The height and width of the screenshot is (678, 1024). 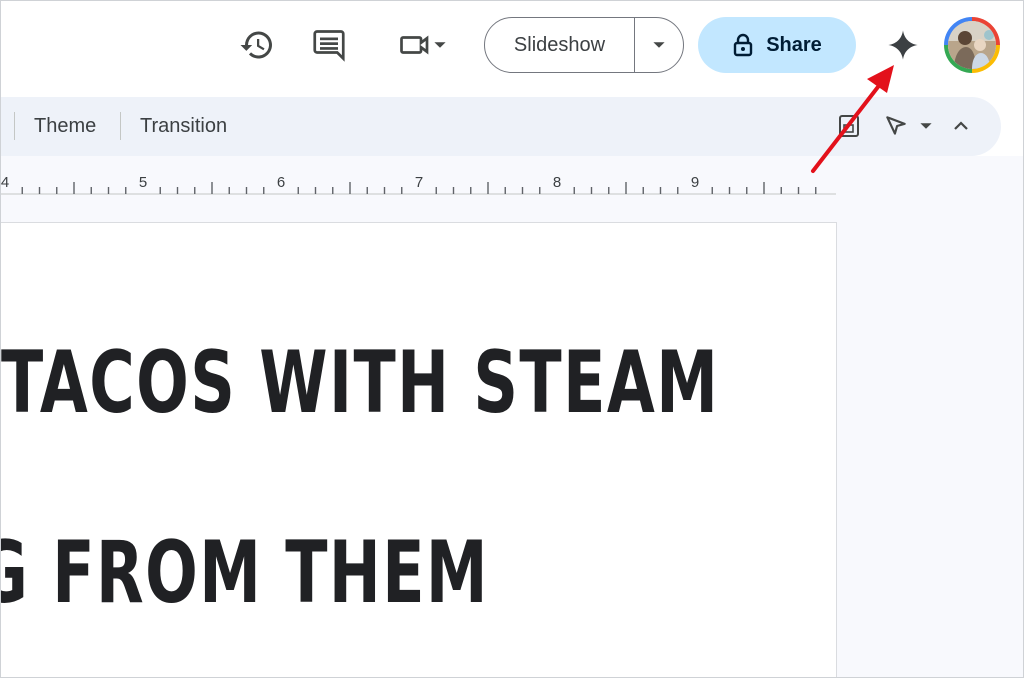 What do you see at coordinates (414, 45) in the screenshot?
I see `video-call-icon` at bounding box center [414, 45].